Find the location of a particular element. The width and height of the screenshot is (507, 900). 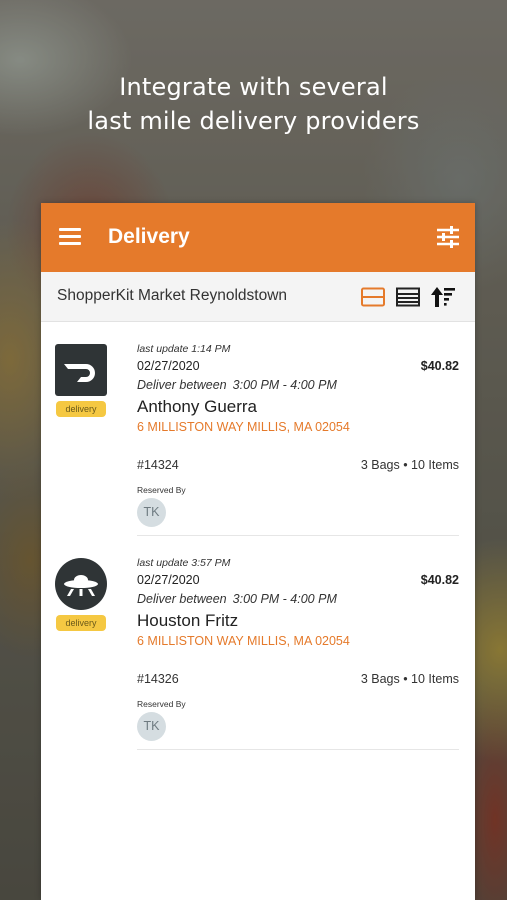

app-bar: Delivery is located at coordinates (258, 237).